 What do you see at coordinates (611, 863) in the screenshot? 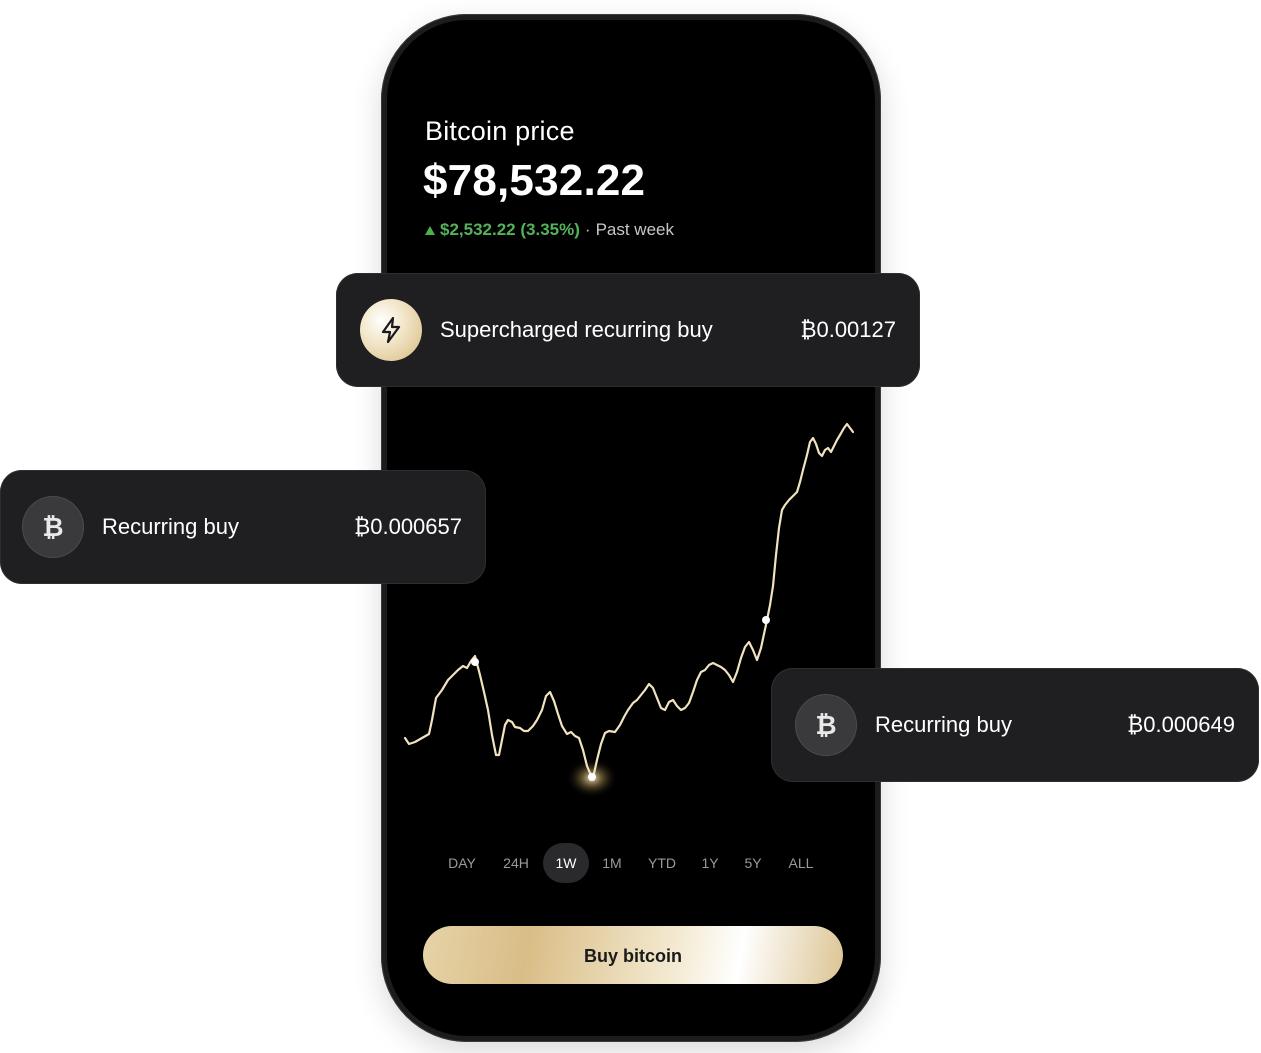
I see `tab-1m: 1M` at bounding box center [611, 863].